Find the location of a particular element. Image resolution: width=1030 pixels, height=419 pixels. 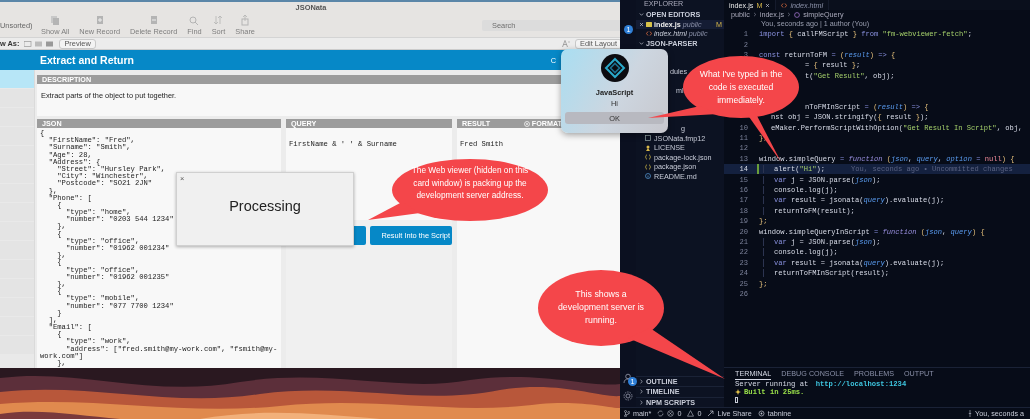

html-file-icon is located at coordinates (784, 5).